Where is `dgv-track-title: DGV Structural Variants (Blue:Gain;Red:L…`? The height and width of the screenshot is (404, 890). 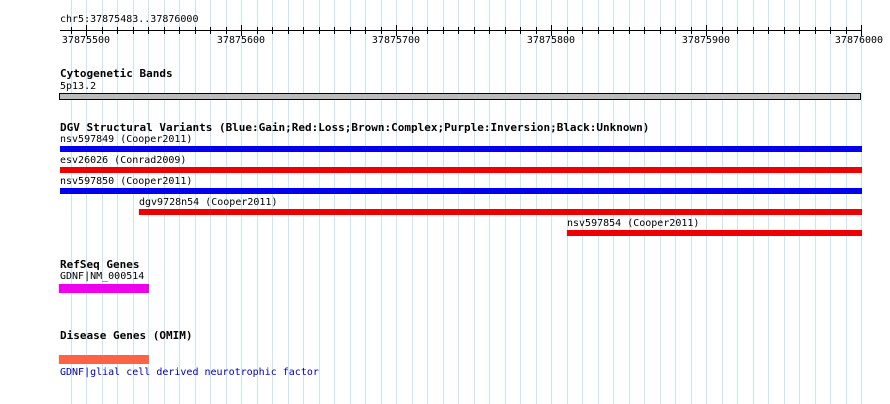
dgv-track-title: DGV Structural Variants (Blue:Gain;Red:L… is located at coordinates (355, 127).